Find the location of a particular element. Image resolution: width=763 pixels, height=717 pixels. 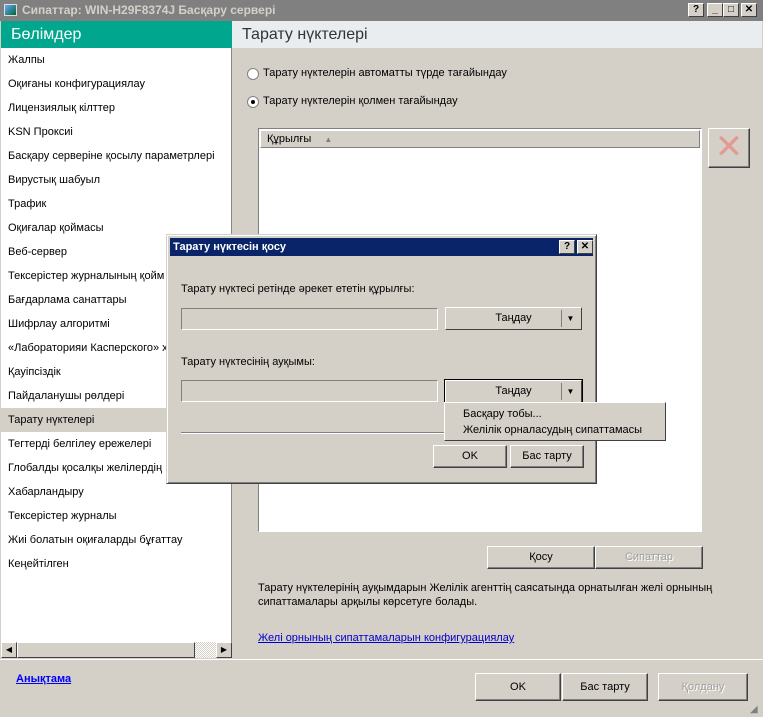

scroll-track is located at coordinates (205, 650).